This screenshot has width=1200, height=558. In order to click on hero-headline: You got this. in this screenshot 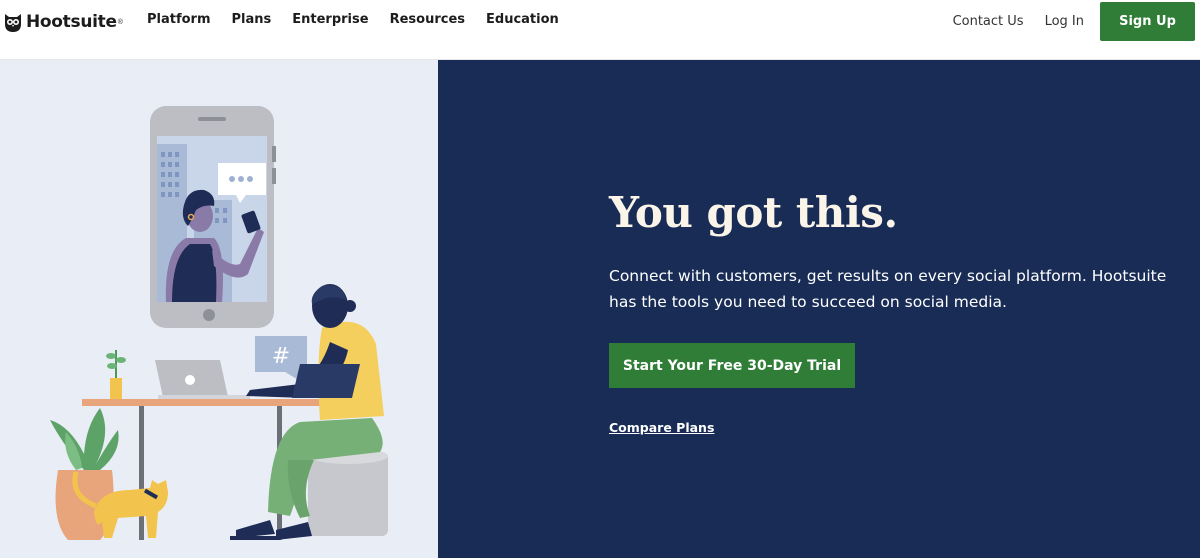, I will do `click(753, 212)`.